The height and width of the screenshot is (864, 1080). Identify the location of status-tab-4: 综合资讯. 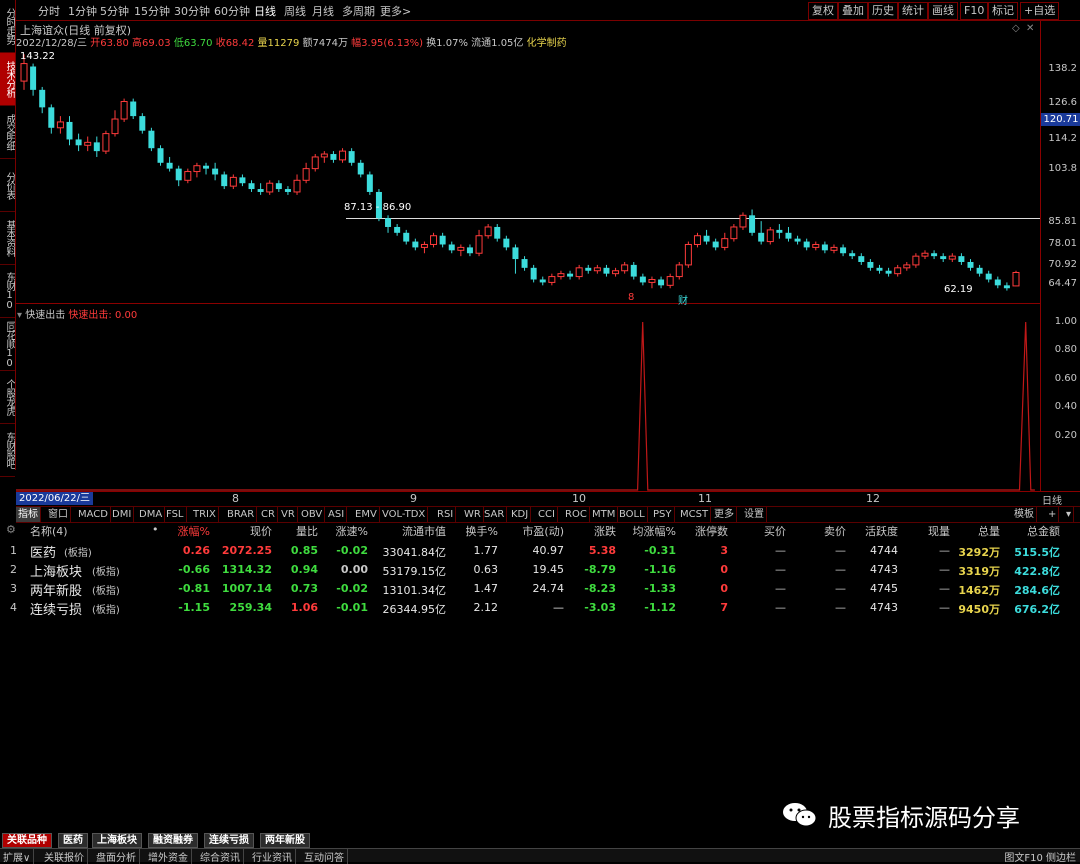
(220, 856).